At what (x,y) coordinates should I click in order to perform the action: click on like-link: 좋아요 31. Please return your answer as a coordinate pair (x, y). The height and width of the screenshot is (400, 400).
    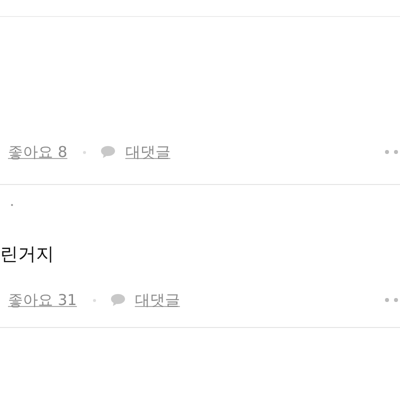
    Looking at the image, I should click on (42, 300).